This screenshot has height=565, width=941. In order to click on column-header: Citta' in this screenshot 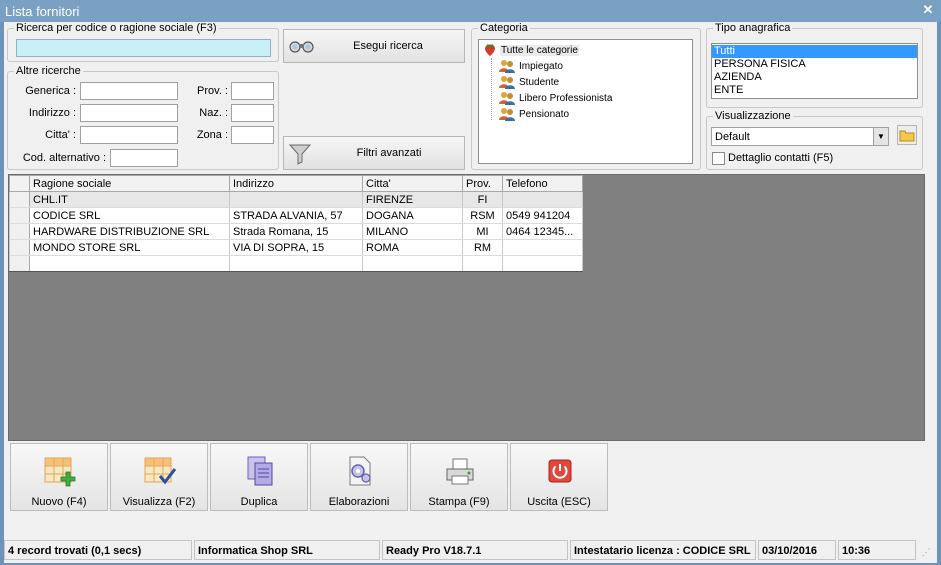, I will do `click(412, 183)`.